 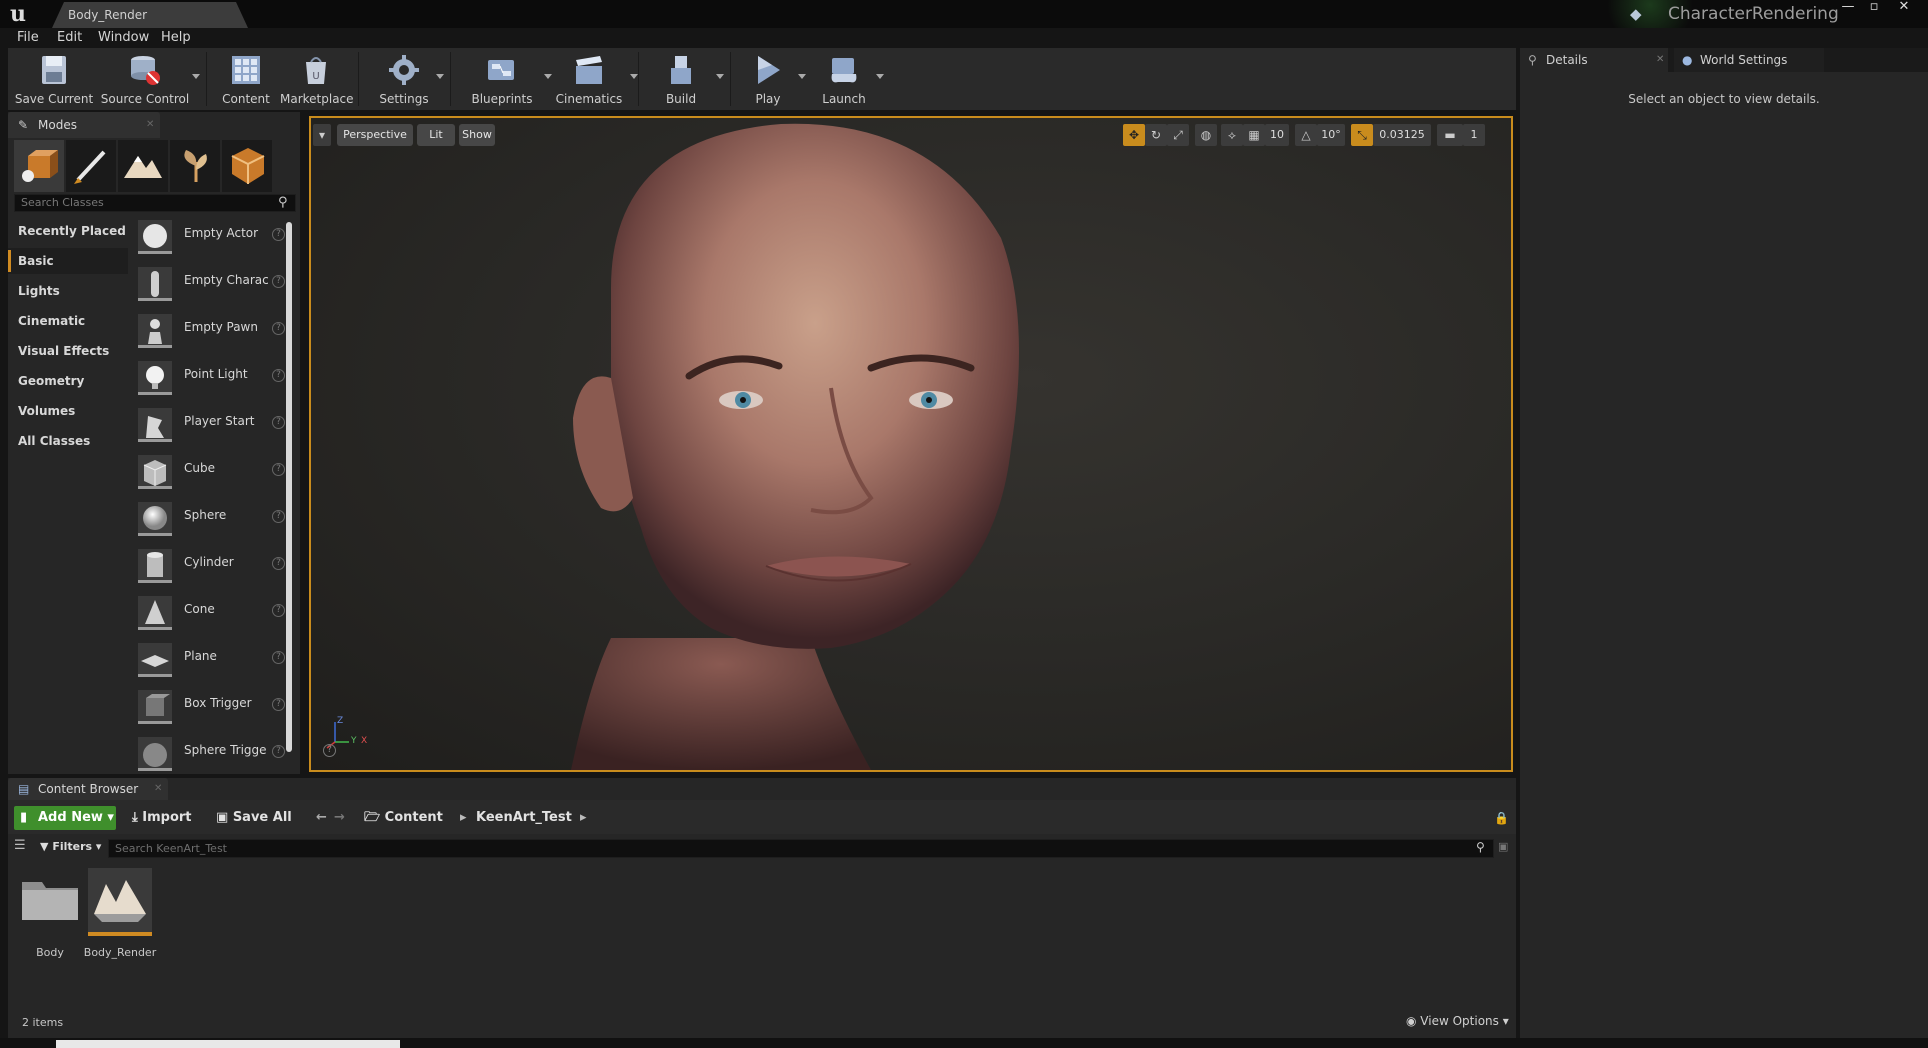 What do you see at coordinates (68, 381) in the screenshot?
I see `category-geometry: Geometry` at bounding box center [68, 381].